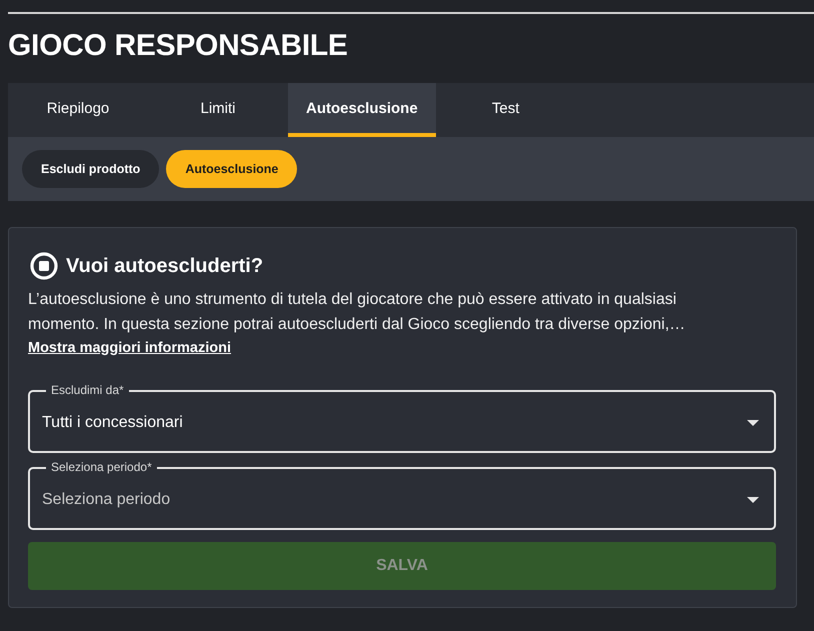 This screenshot has width=814, height=631. I want to click on section-heading: Vuoi autoescluderti?, so click(165, 266).